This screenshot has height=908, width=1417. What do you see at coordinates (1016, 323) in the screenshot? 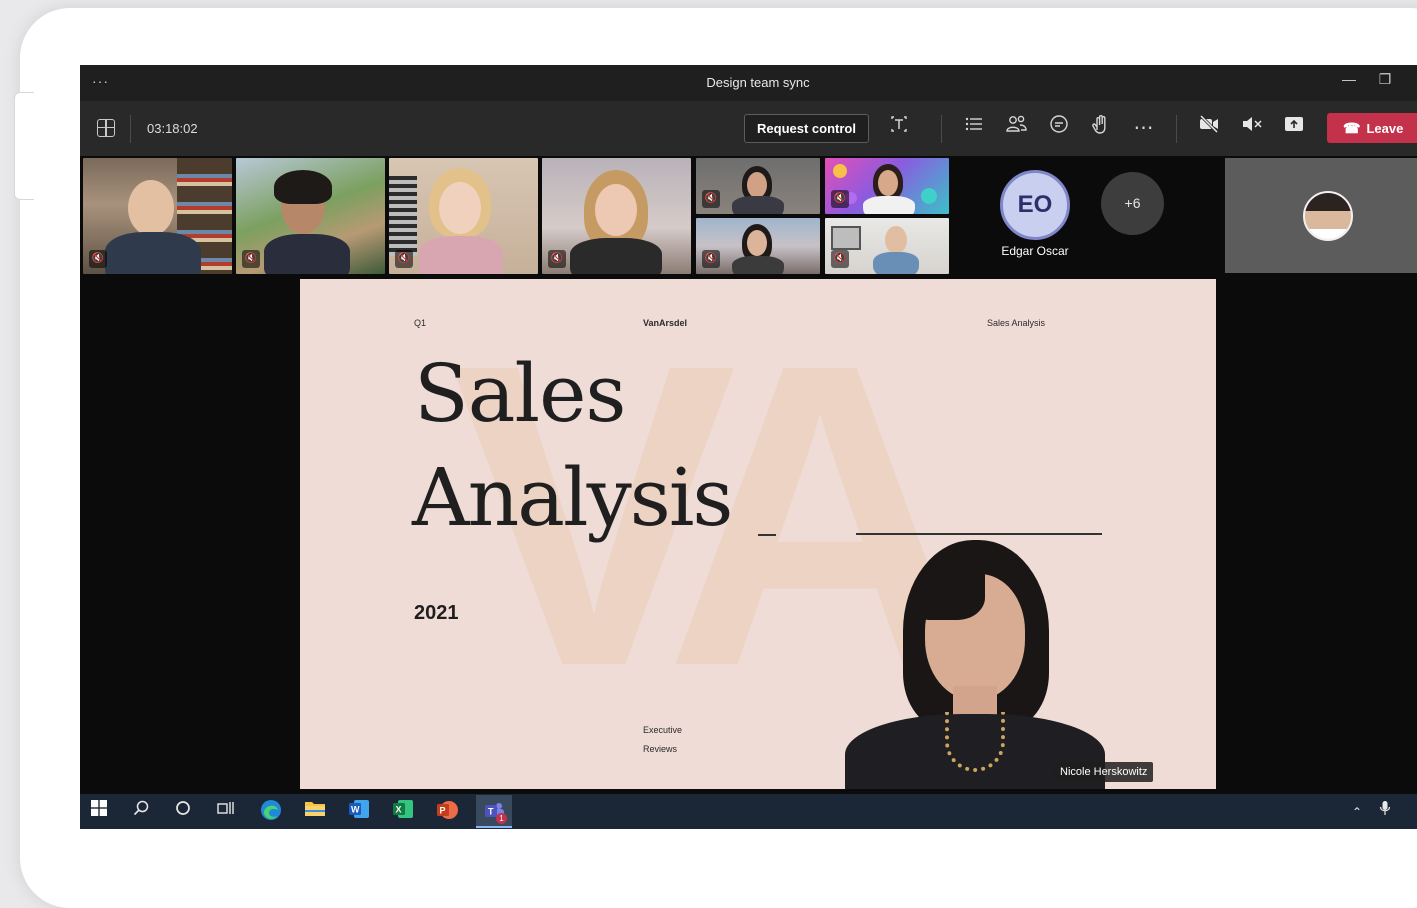
I see `slide-header-right: Sales Analysis` at bounding box center [1016, 323].